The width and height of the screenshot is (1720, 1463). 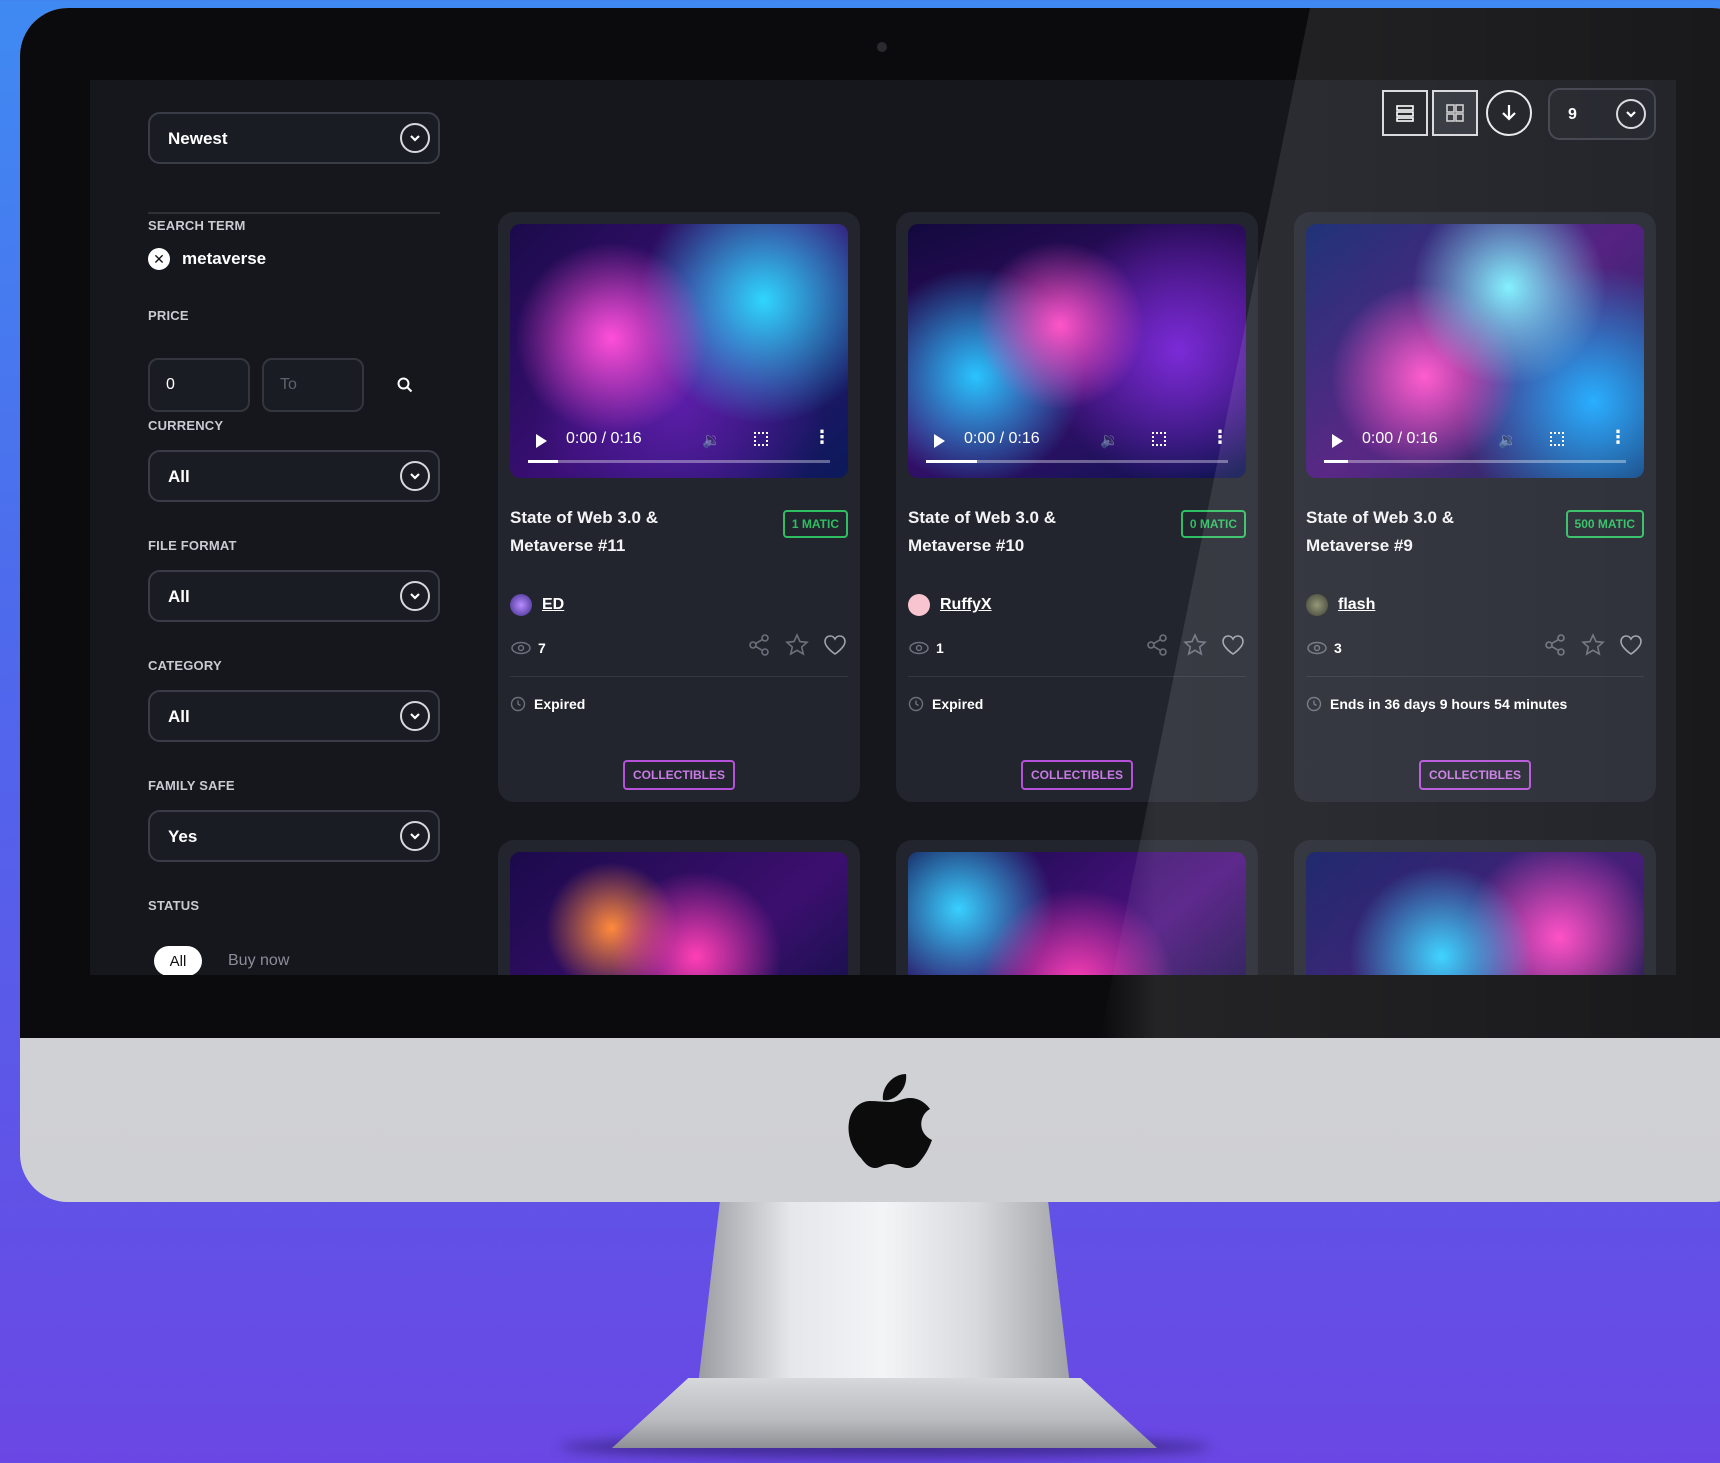 I want to click on view-count: 7, so click(x=528, y=648).